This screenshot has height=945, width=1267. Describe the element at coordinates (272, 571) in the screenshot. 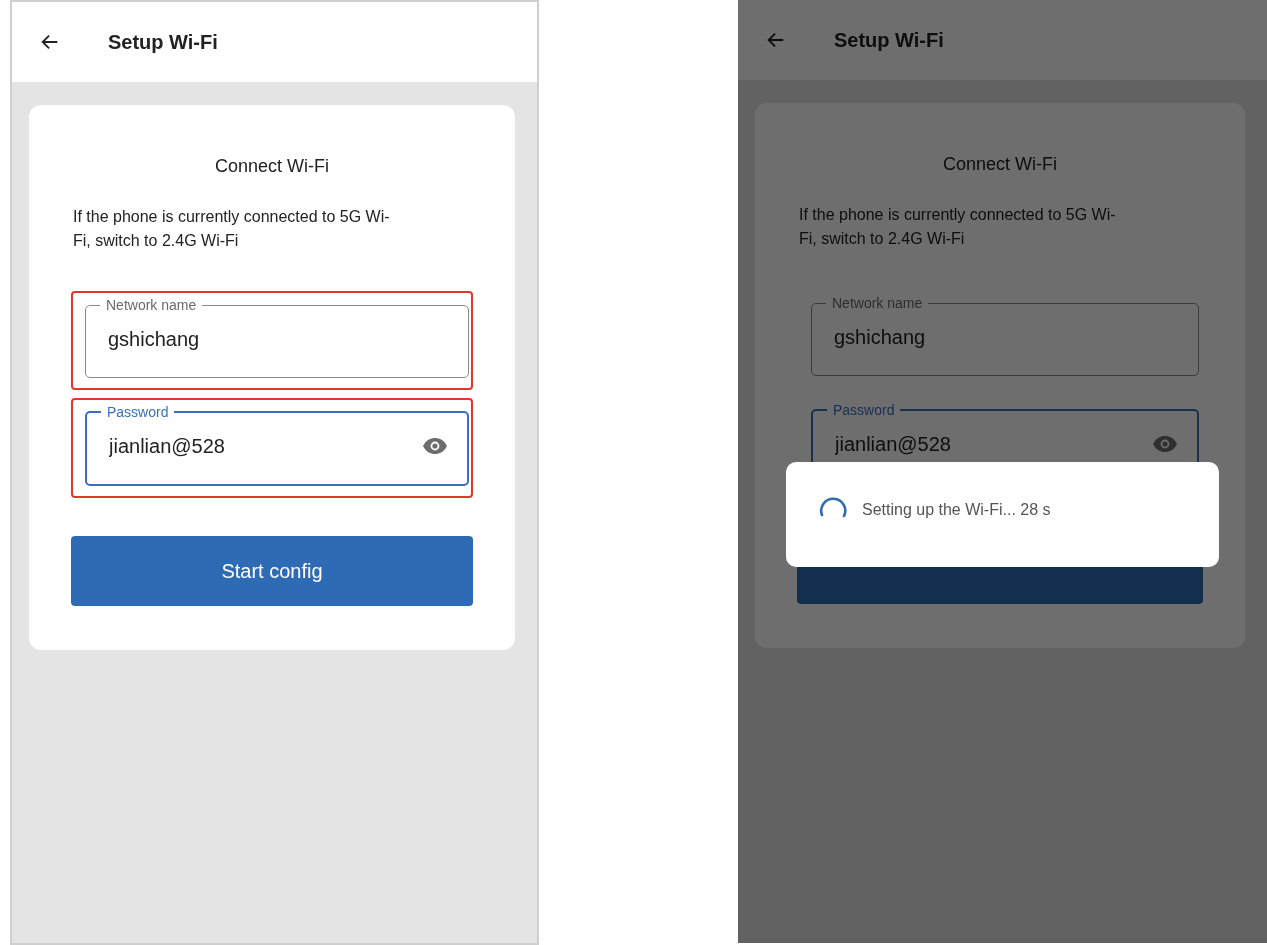

I see `start-config-button: Start config` at that location.